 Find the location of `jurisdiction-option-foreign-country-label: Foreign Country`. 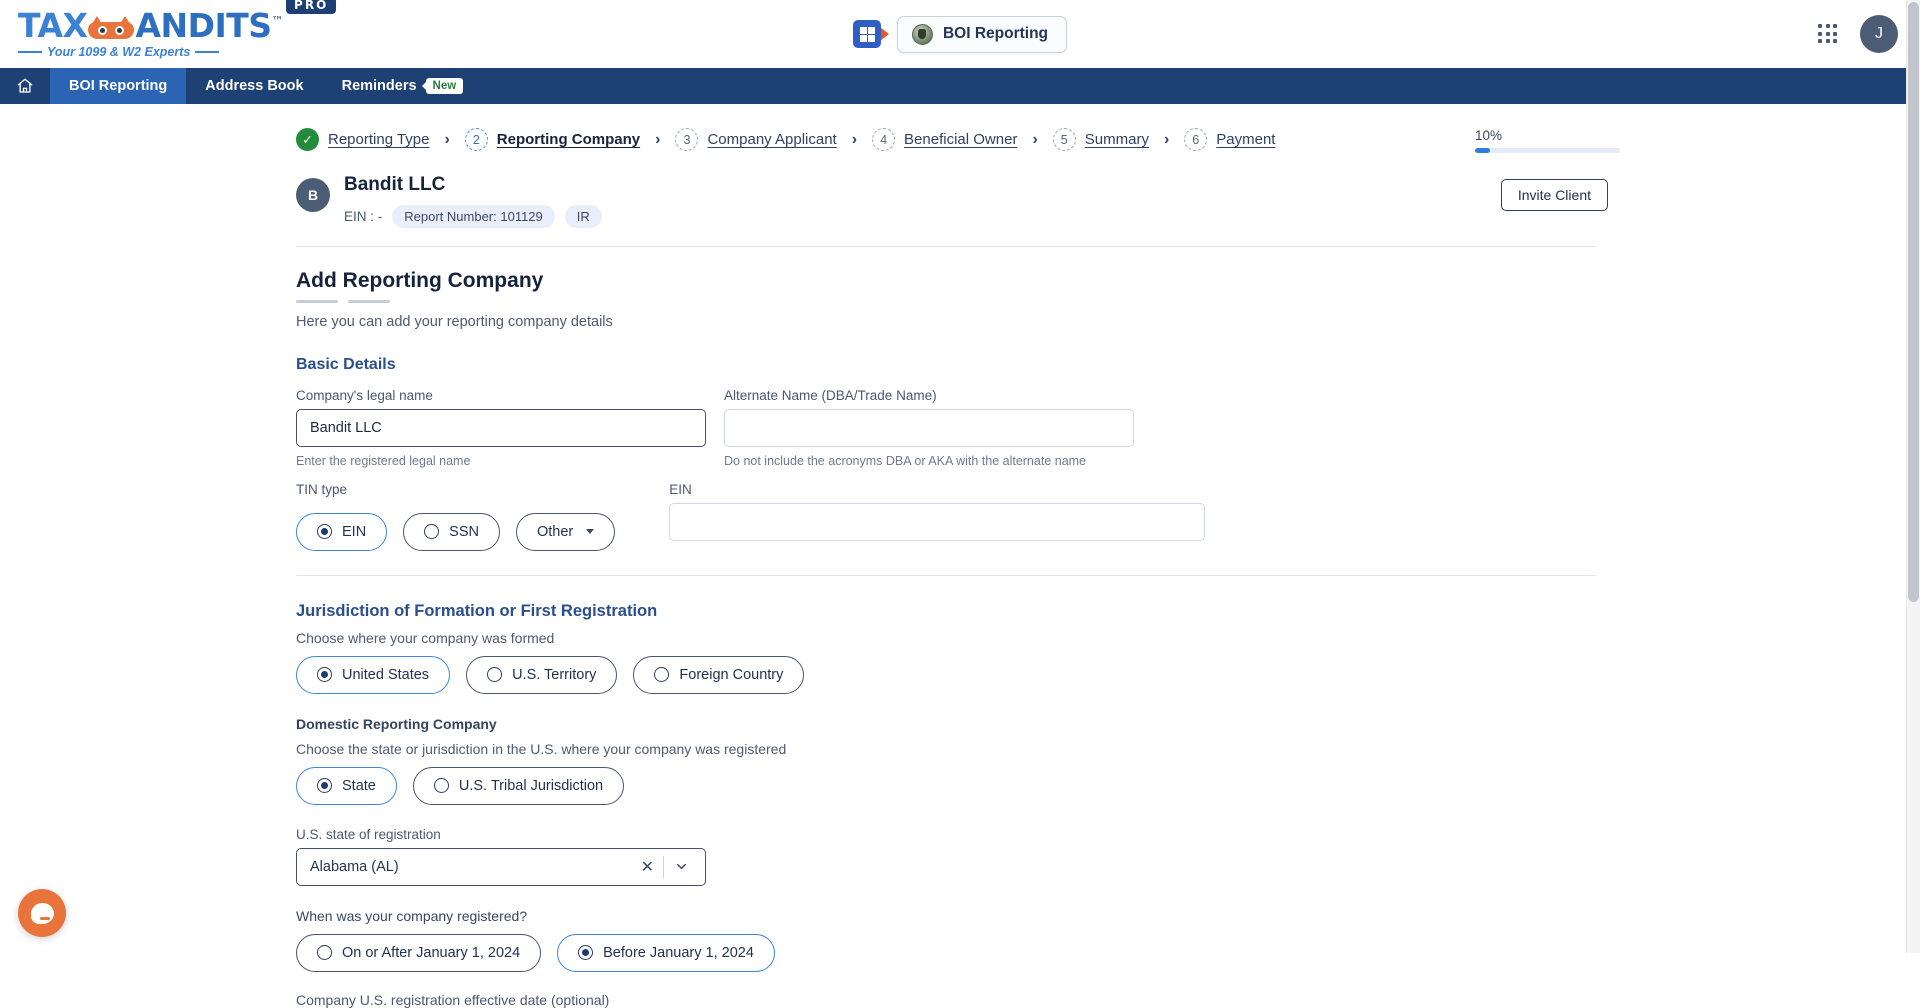

jurisdiction-option-foreign-country-label: Foreign Country is located at coordinates (731, 674).